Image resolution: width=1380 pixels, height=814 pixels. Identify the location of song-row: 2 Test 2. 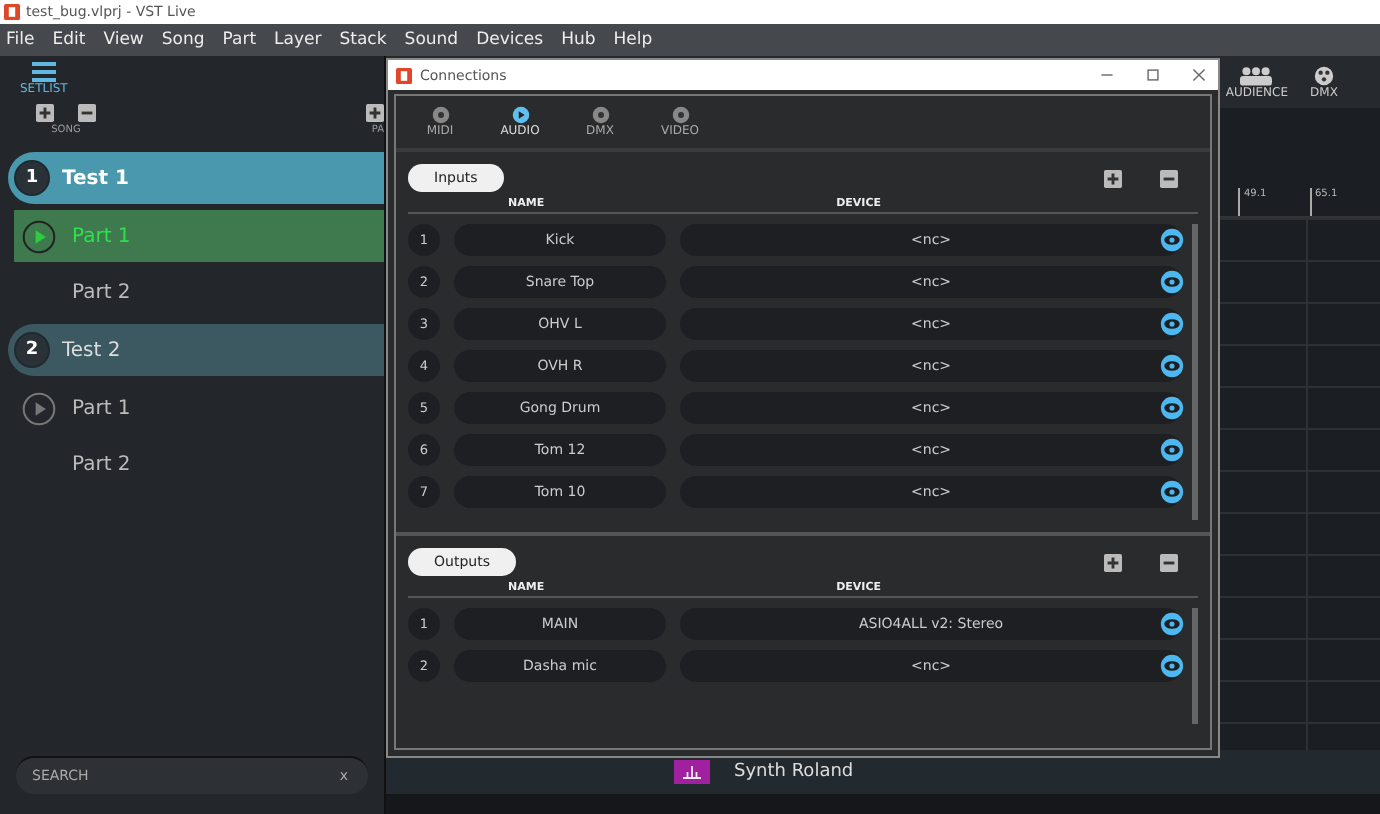
(196, 350).